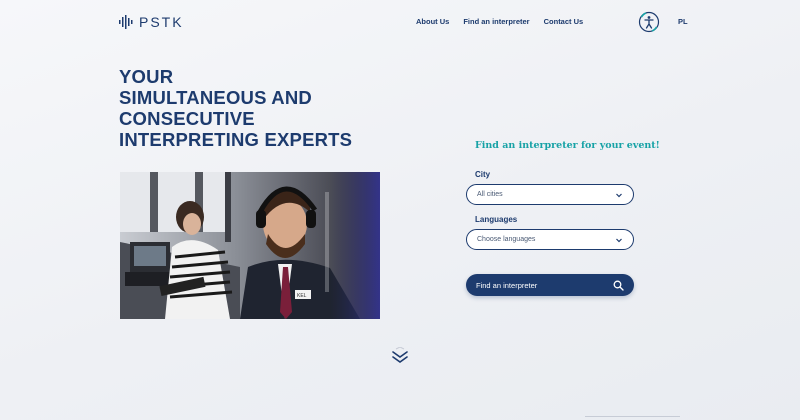 Image resolution: width=800 pixels, height=420 pixels. What do you see at coordinates (618, 285) in the screenshot?
I see `search-icon` at bounding box center [618, 285].